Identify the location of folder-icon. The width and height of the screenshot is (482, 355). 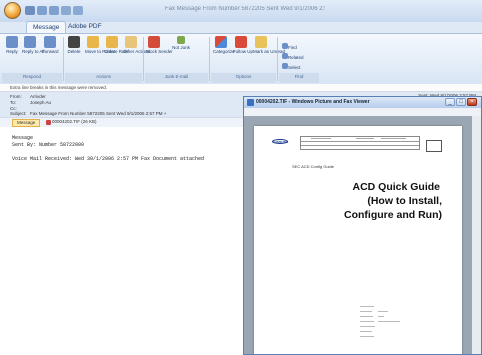
(93, 42).